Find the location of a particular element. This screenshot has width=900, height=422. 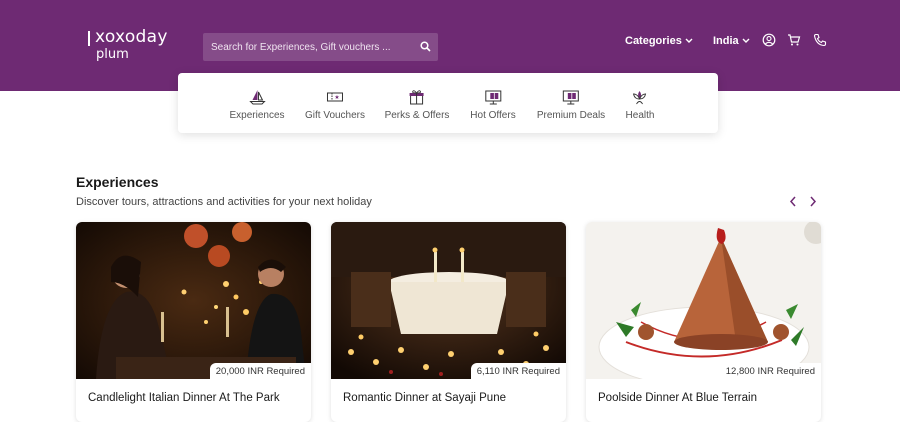

logo-bar is located at coordinates (89, 38).